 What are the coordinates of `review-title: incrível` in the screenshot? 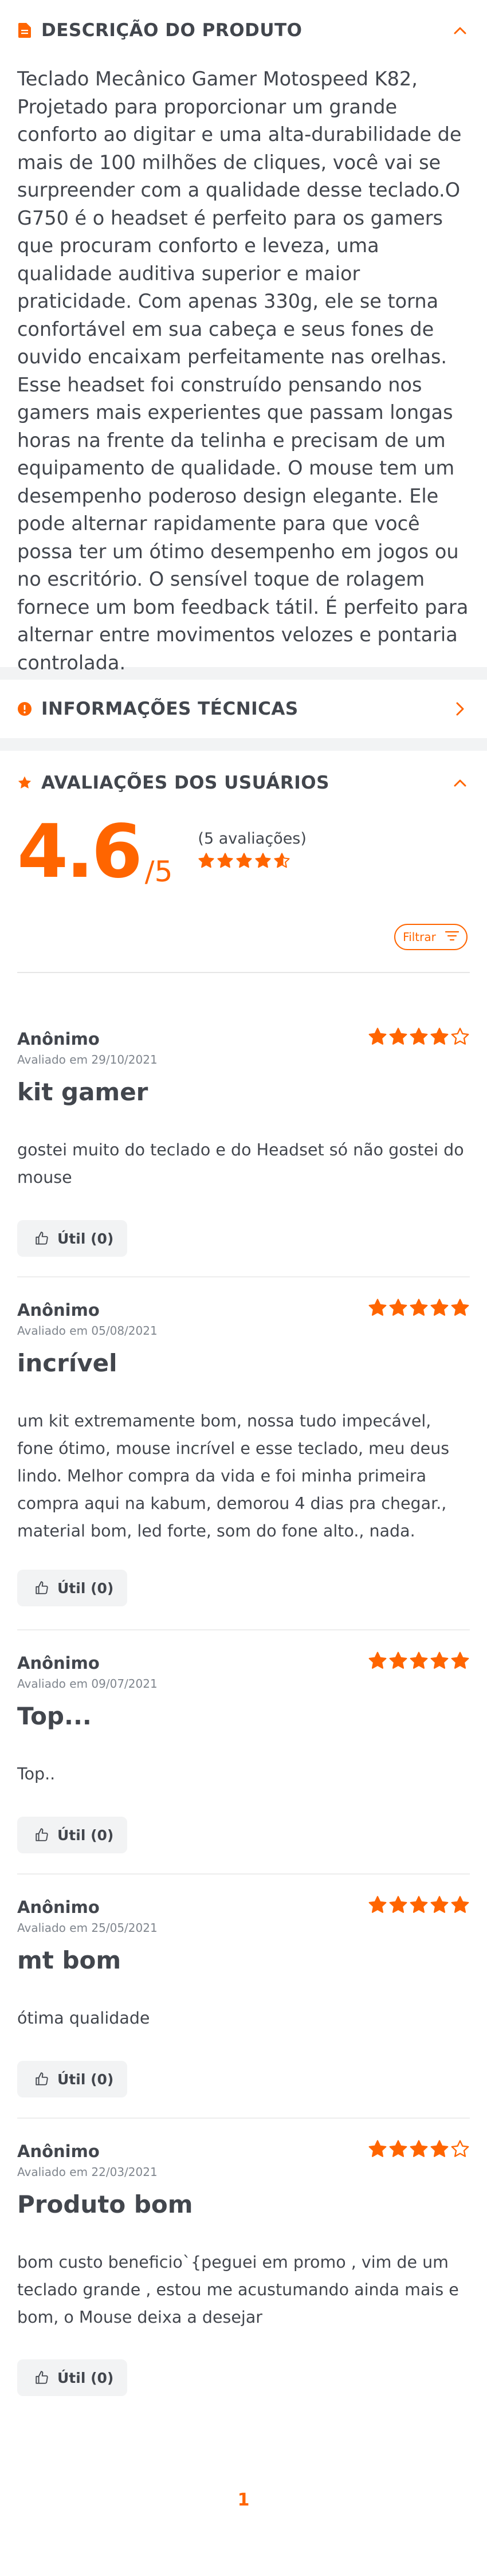 It's located at (67, 1363).